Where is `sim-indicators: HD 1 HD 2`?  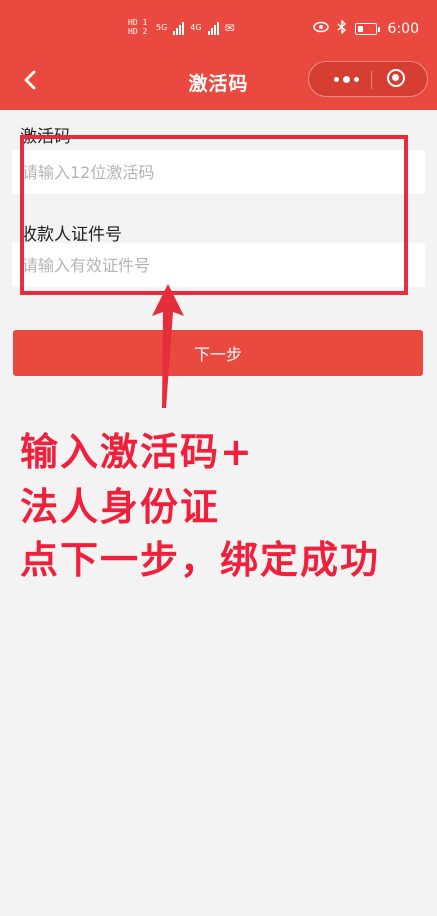 sim-indicators: HD 1 HD 2 is located at coordinates (139, 28).